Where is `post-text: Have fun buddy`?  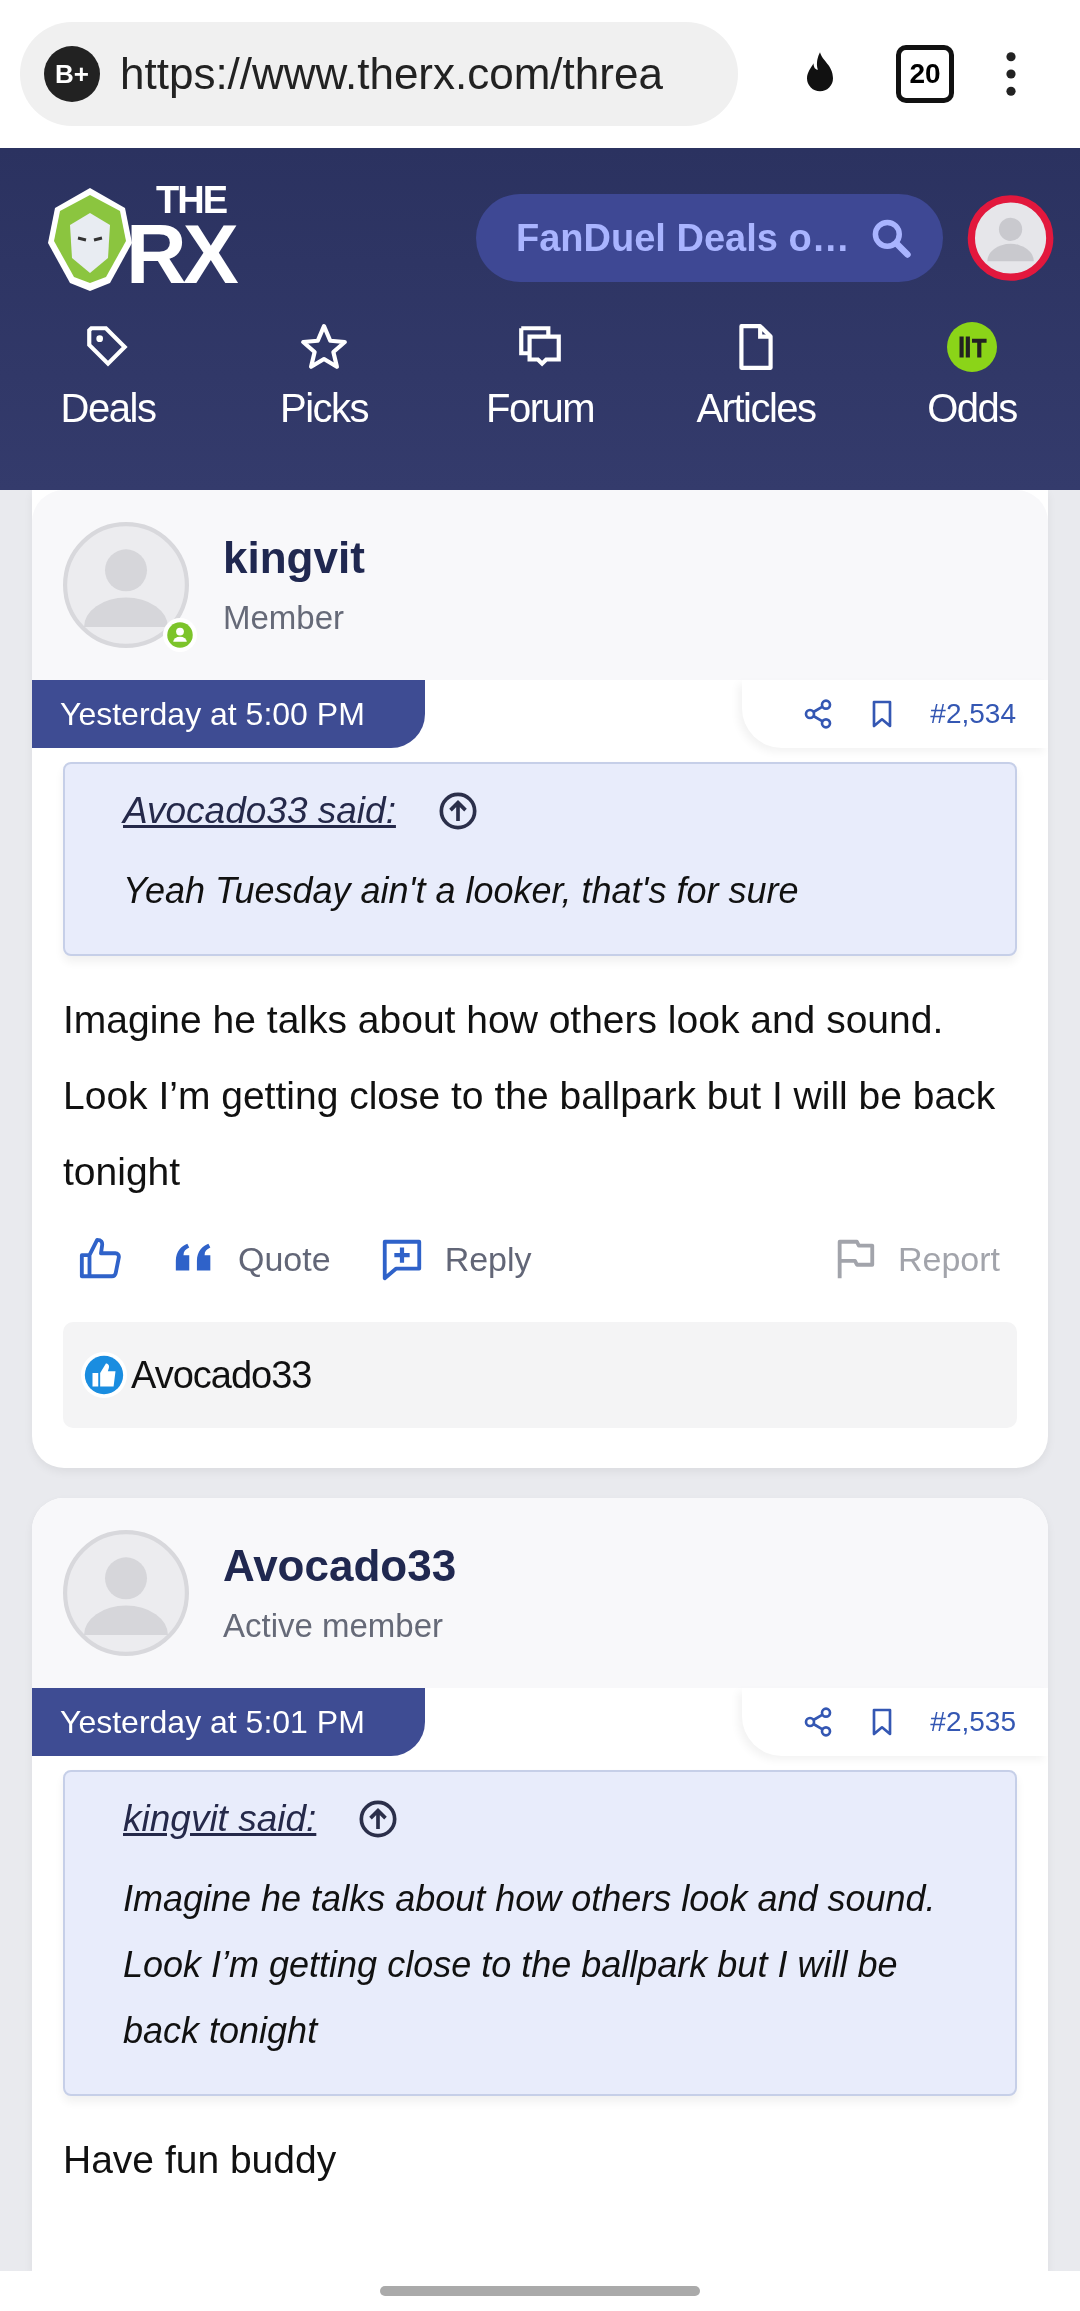 post-text: Have fun buddy is located at coordinates (200, 2160).